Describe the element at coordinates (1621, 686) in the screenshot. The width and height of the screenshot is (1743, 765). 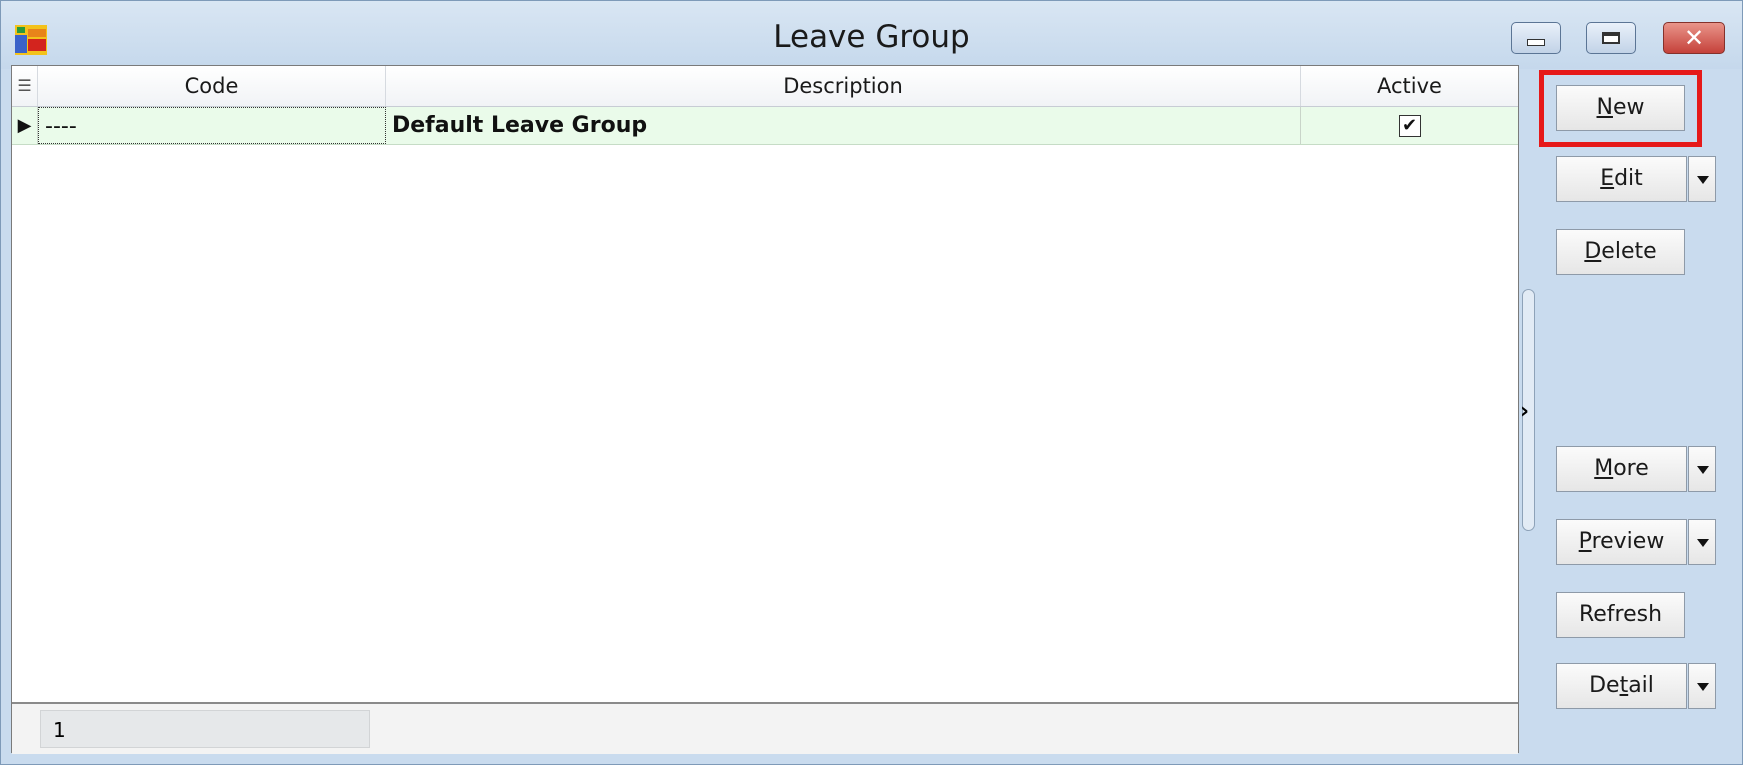
I see `detail-button: Detail` at that location.